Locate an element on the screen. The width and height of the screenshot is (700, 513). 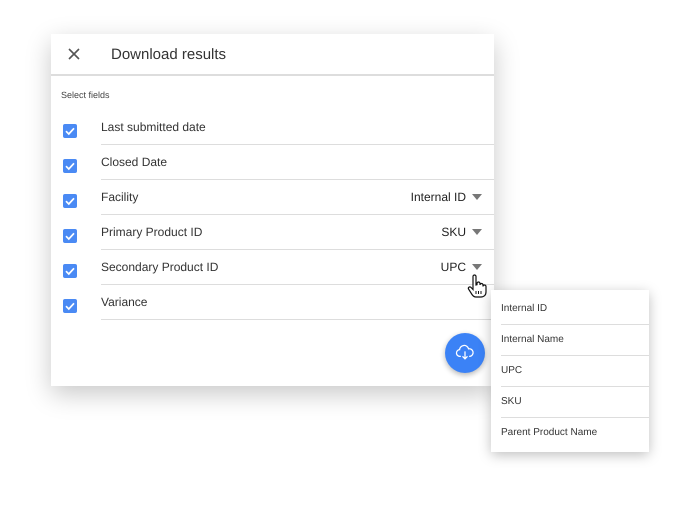
dropdown-select: Internal ID is located at coordinates (446, 197).